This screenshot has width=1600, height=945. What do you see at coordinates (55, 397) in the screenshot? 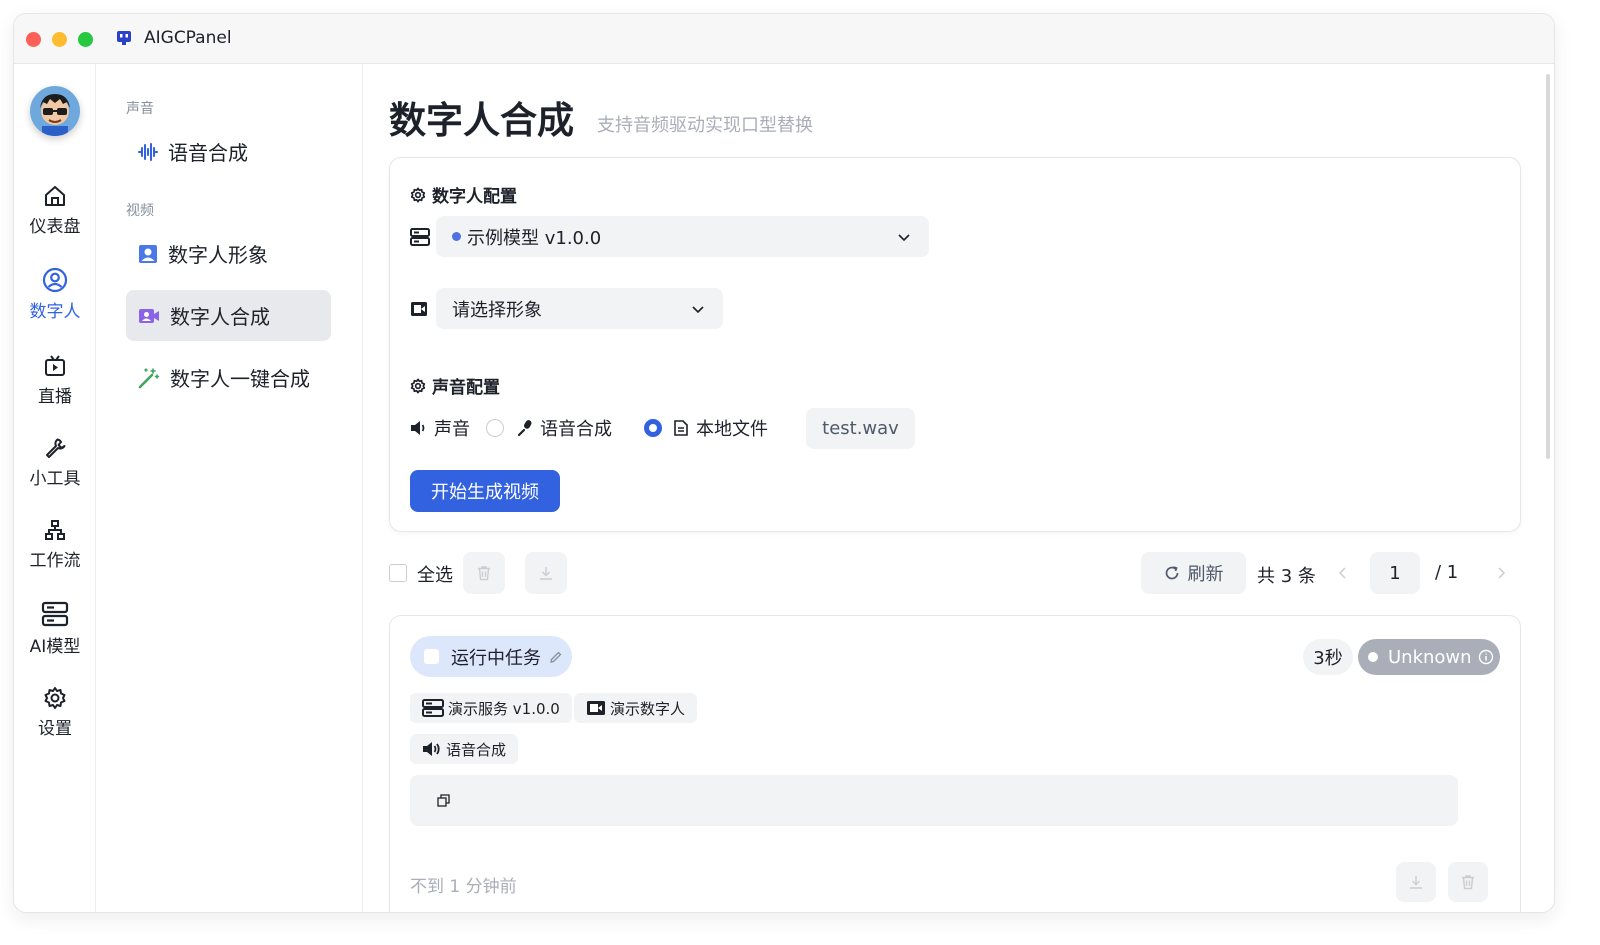
I see `rail-item-label: 直播` at bounding box center [55, 397].